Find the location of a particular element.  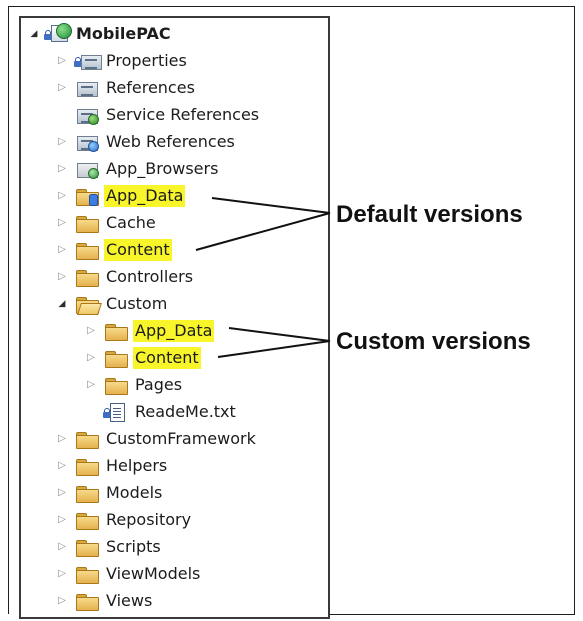

tree-item-custom-content: ▷ Content is located at coordinates (142, 357).